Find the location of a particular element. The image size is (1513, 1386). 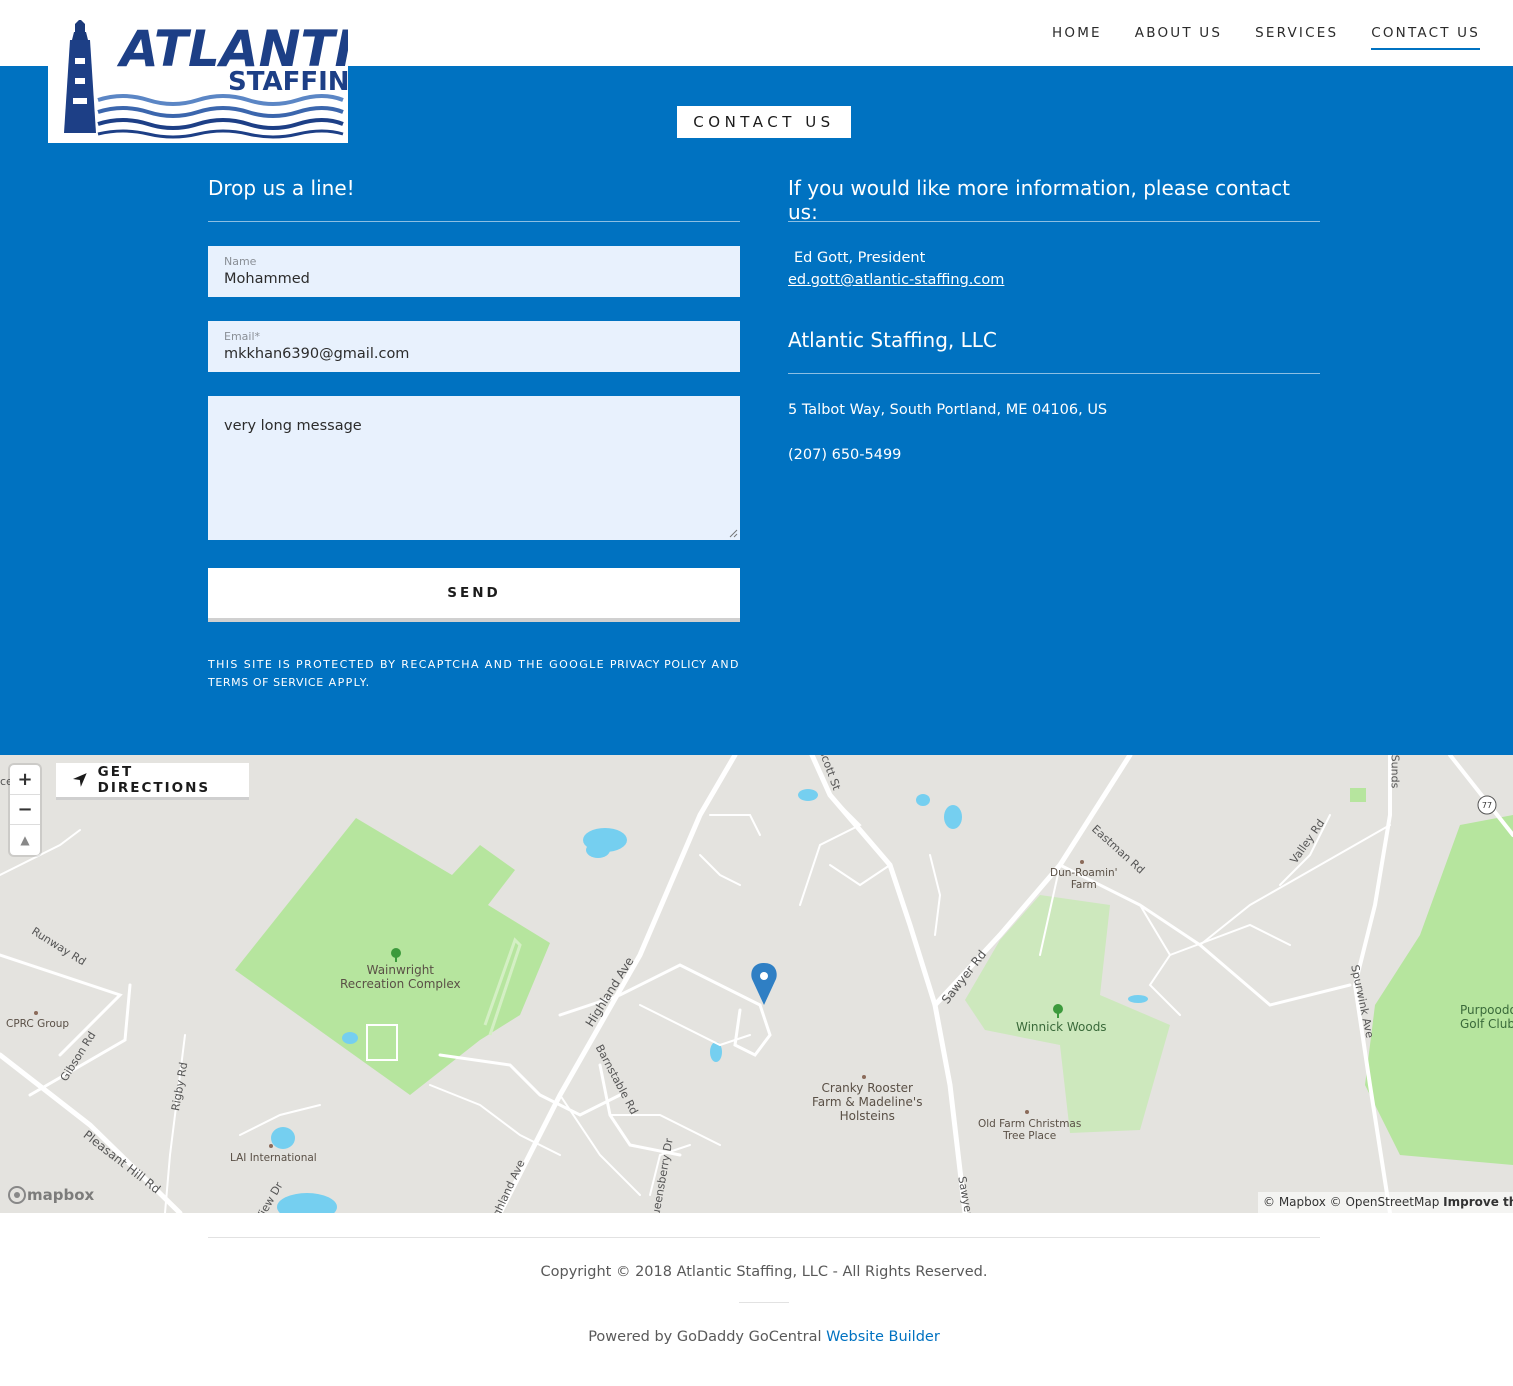

name-field: Name Mohammed is located at coordinates (474, 271).